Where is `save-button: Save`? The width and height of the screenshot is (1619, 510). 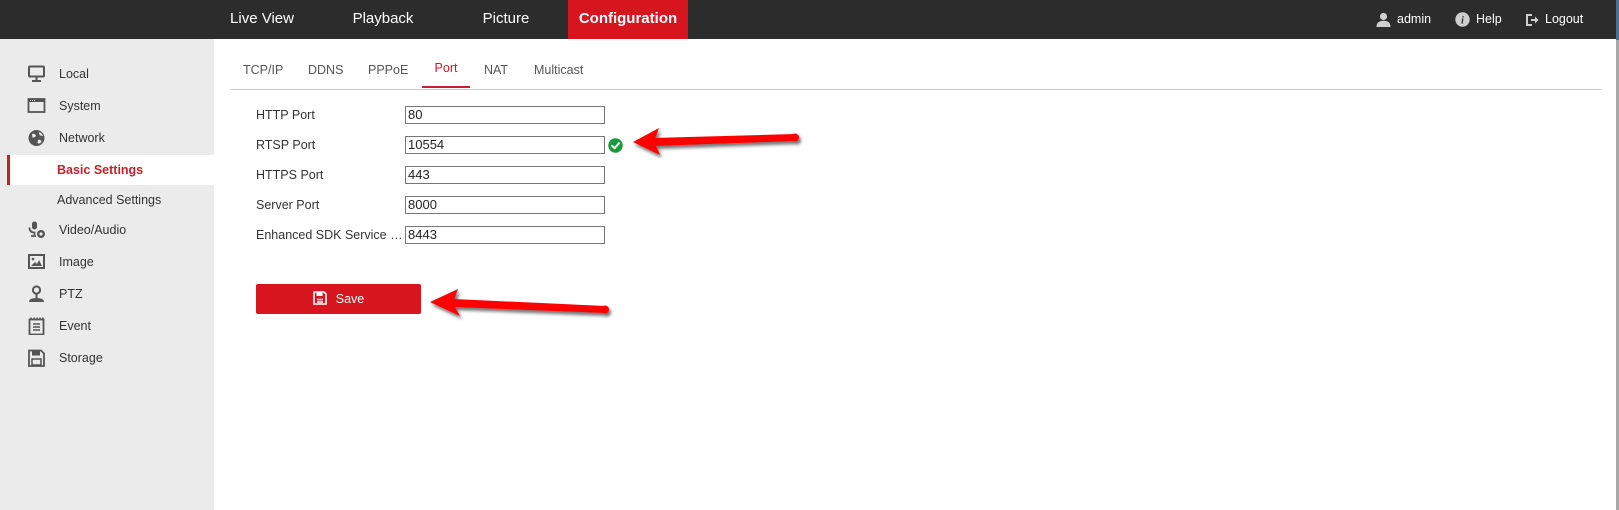 save-button: Save is located at coordinates (338, 299).